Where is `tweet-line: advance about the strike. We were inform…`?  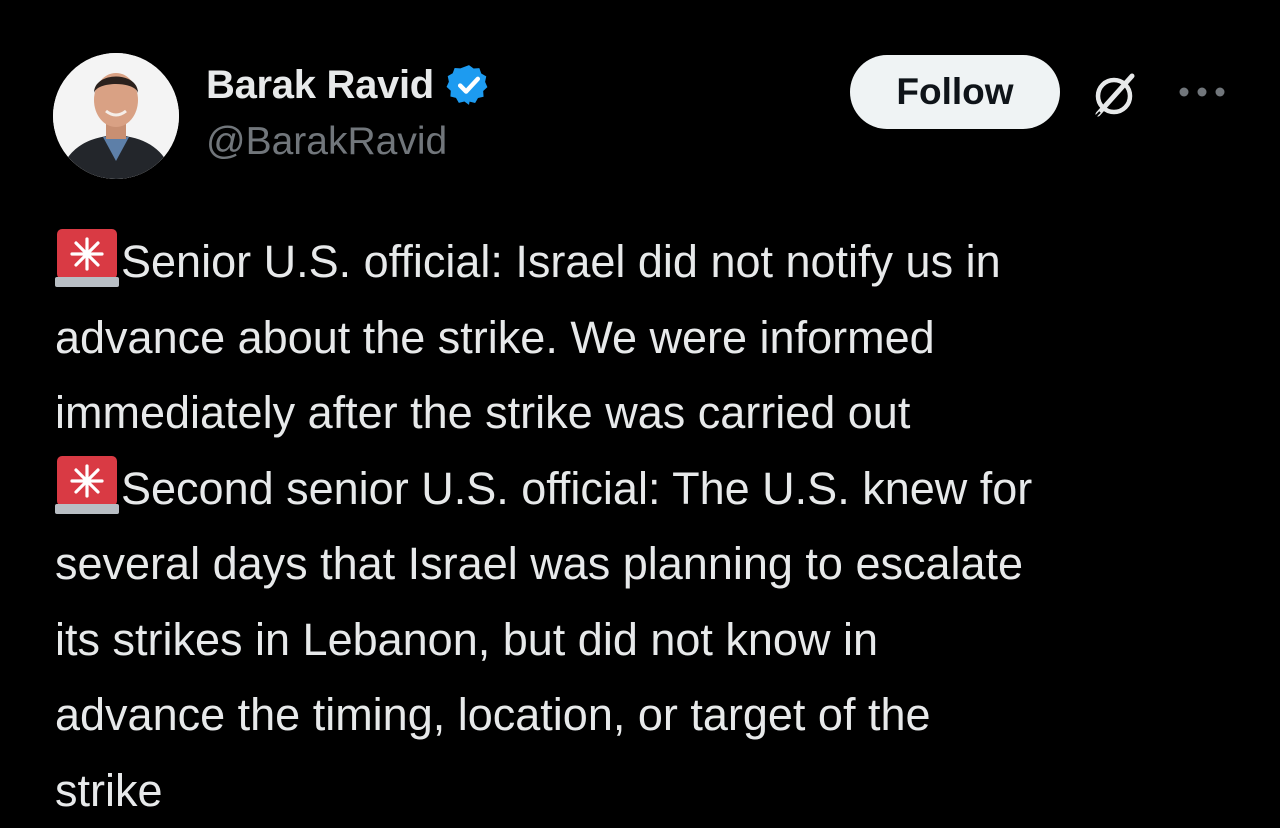 tweet-line: advance about the strike. We were inform… is located at coordinates (655, 338).